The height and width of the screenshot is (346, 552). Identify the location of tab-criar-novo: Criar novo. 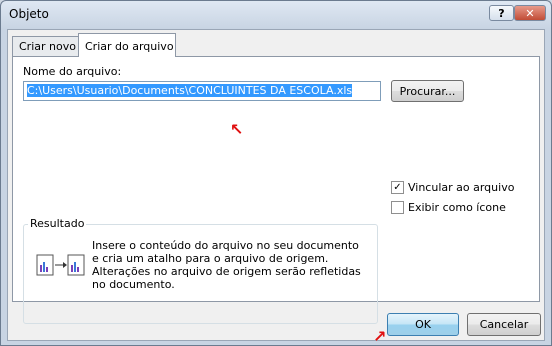
(46, 46).